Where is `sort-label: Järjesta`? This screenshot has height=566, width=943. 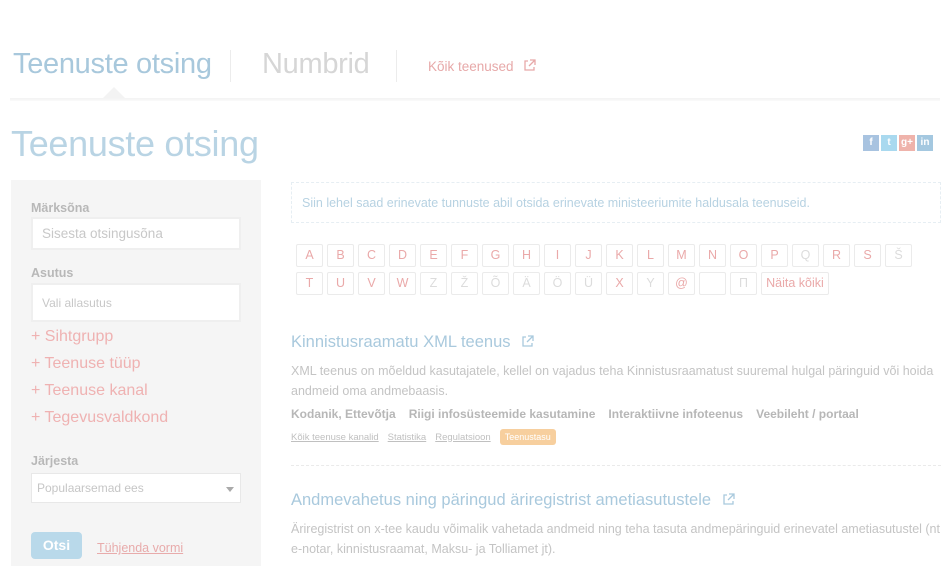
sort-label: Järjesta is located at coordinates (55, 461).